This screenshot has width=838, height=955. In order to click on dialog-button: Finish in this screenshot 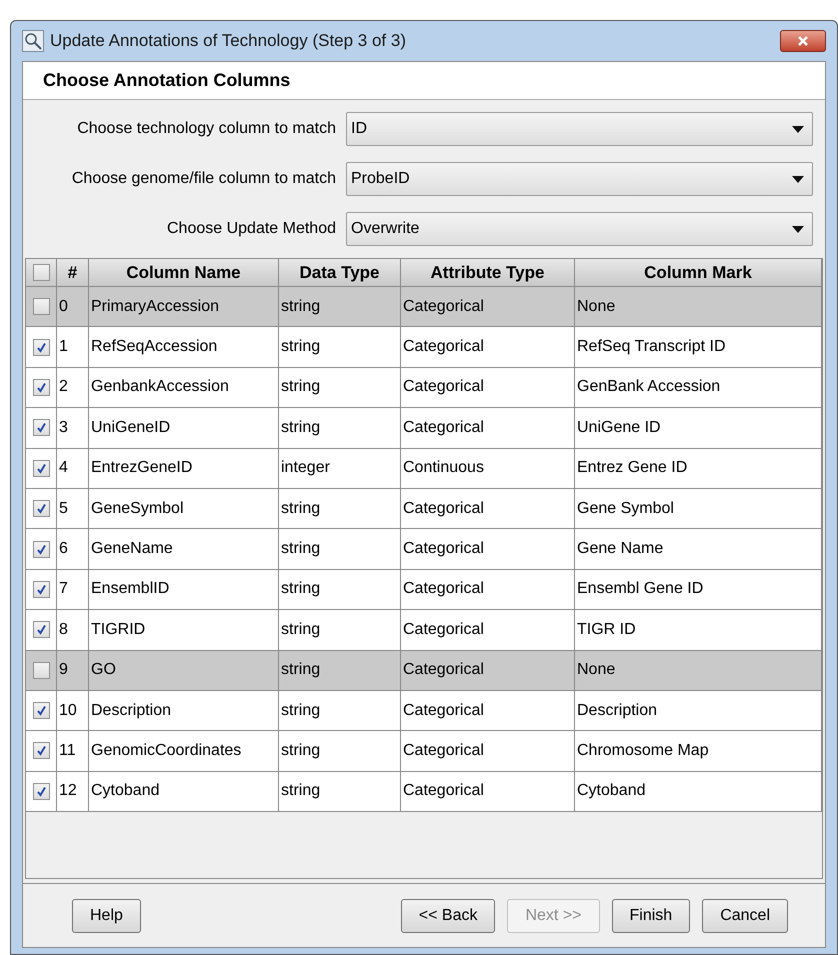, I will do `click(651, 915)`.